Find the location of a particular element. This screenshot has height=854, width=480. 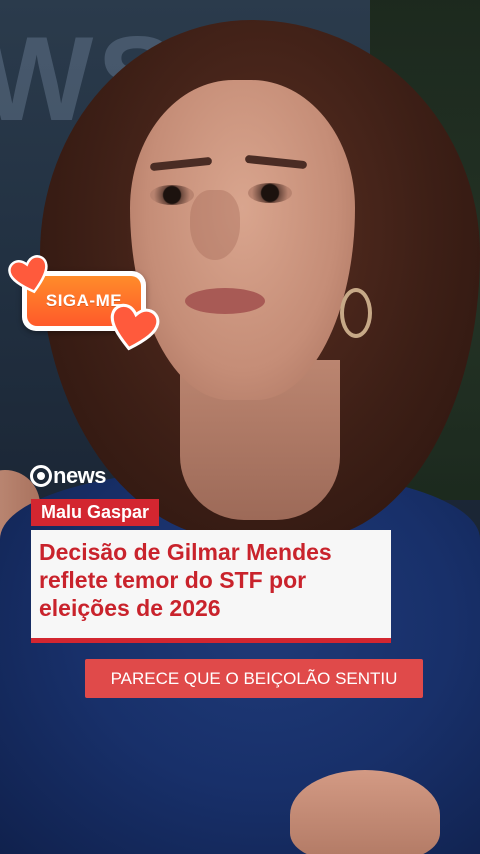

right-eye is located at coordinates (270, 193).